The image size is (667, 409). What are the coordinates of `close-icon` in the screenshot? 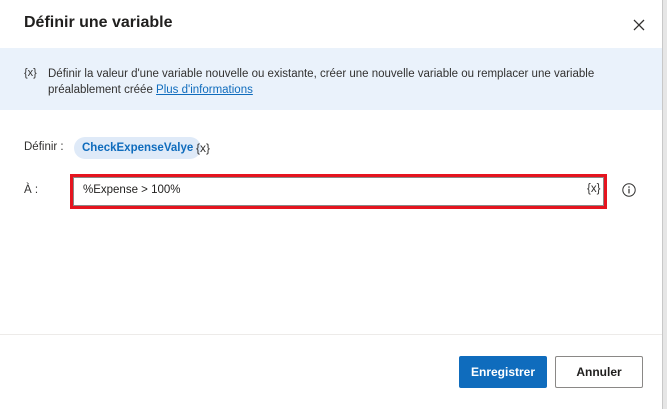 It's located at (639, 25).